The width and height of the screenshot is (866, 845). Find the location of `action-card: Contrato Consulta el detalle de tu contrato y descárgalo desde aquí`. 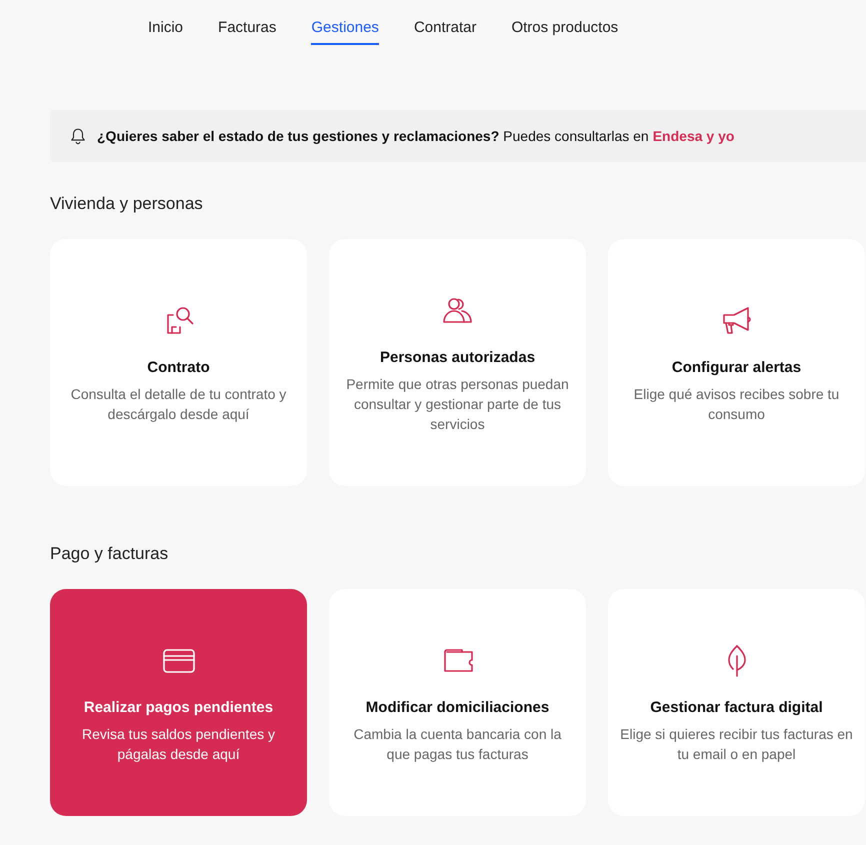

action-card: Contrato Consulta el detalle de tu contrato y descárgalo desde aquí is located at coordinates (178, 362).